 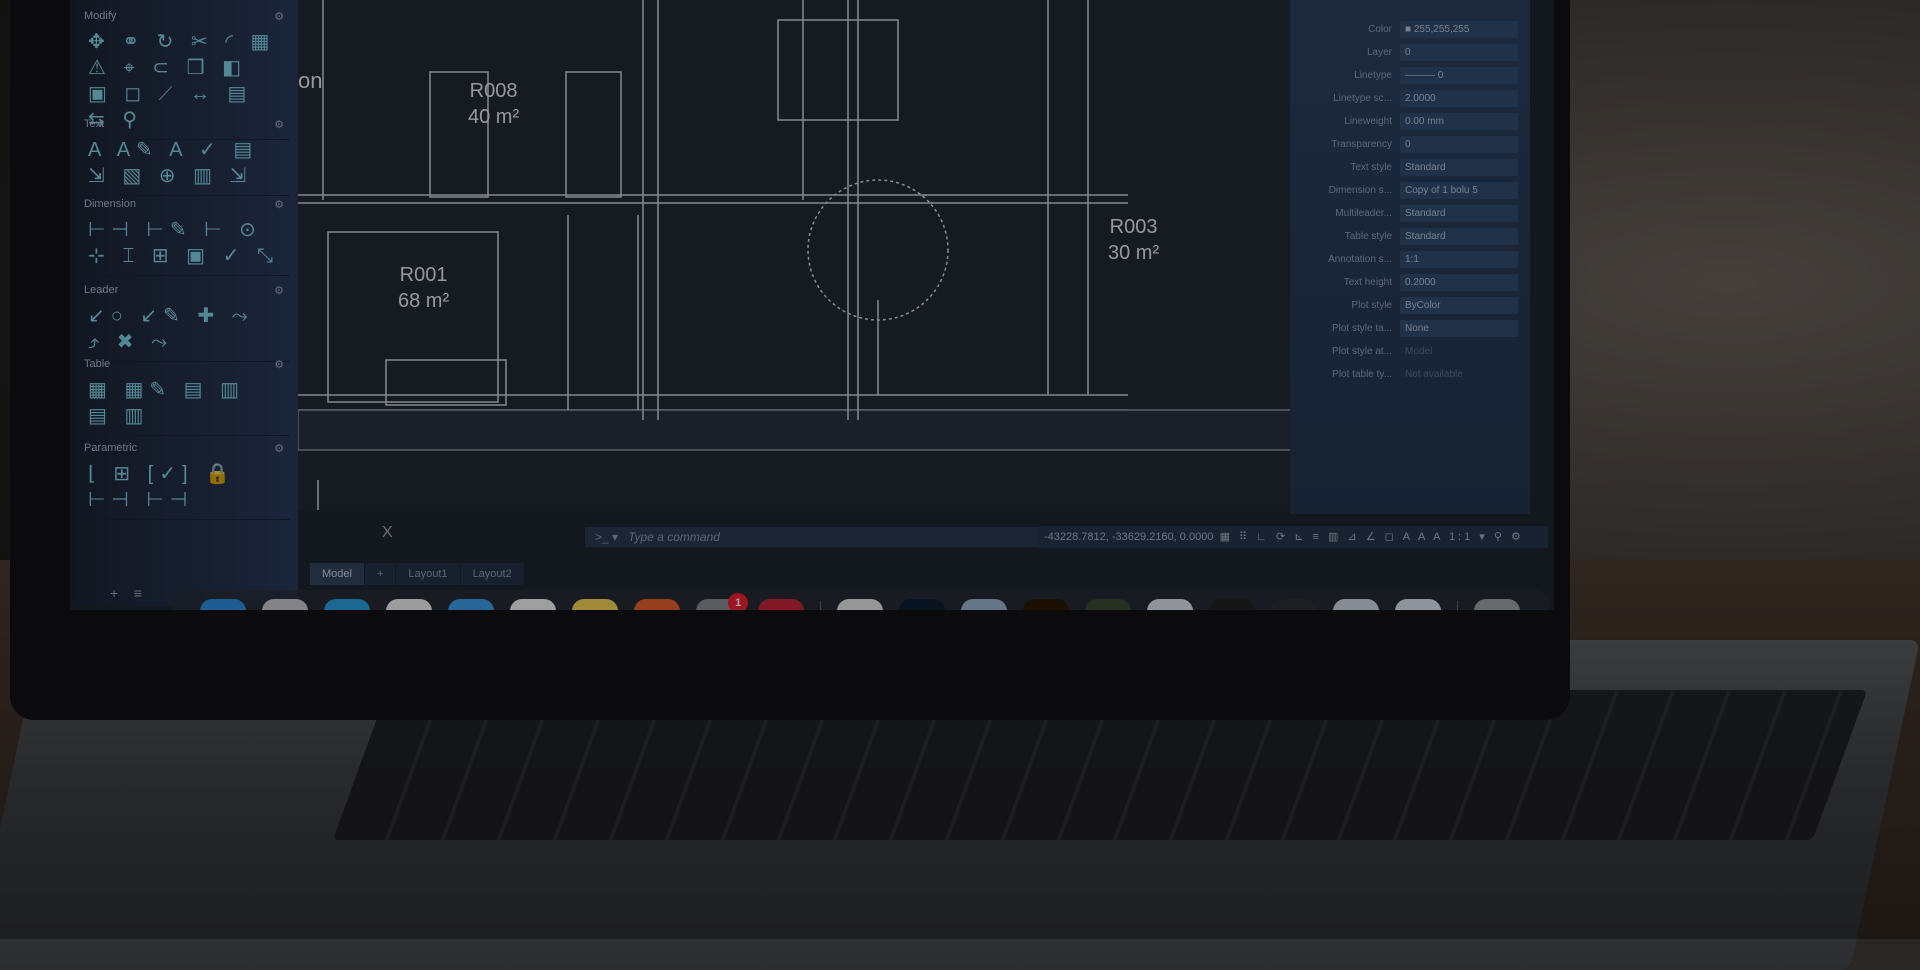 I want to click on room-name: R003, so click(x=1133, y=227).